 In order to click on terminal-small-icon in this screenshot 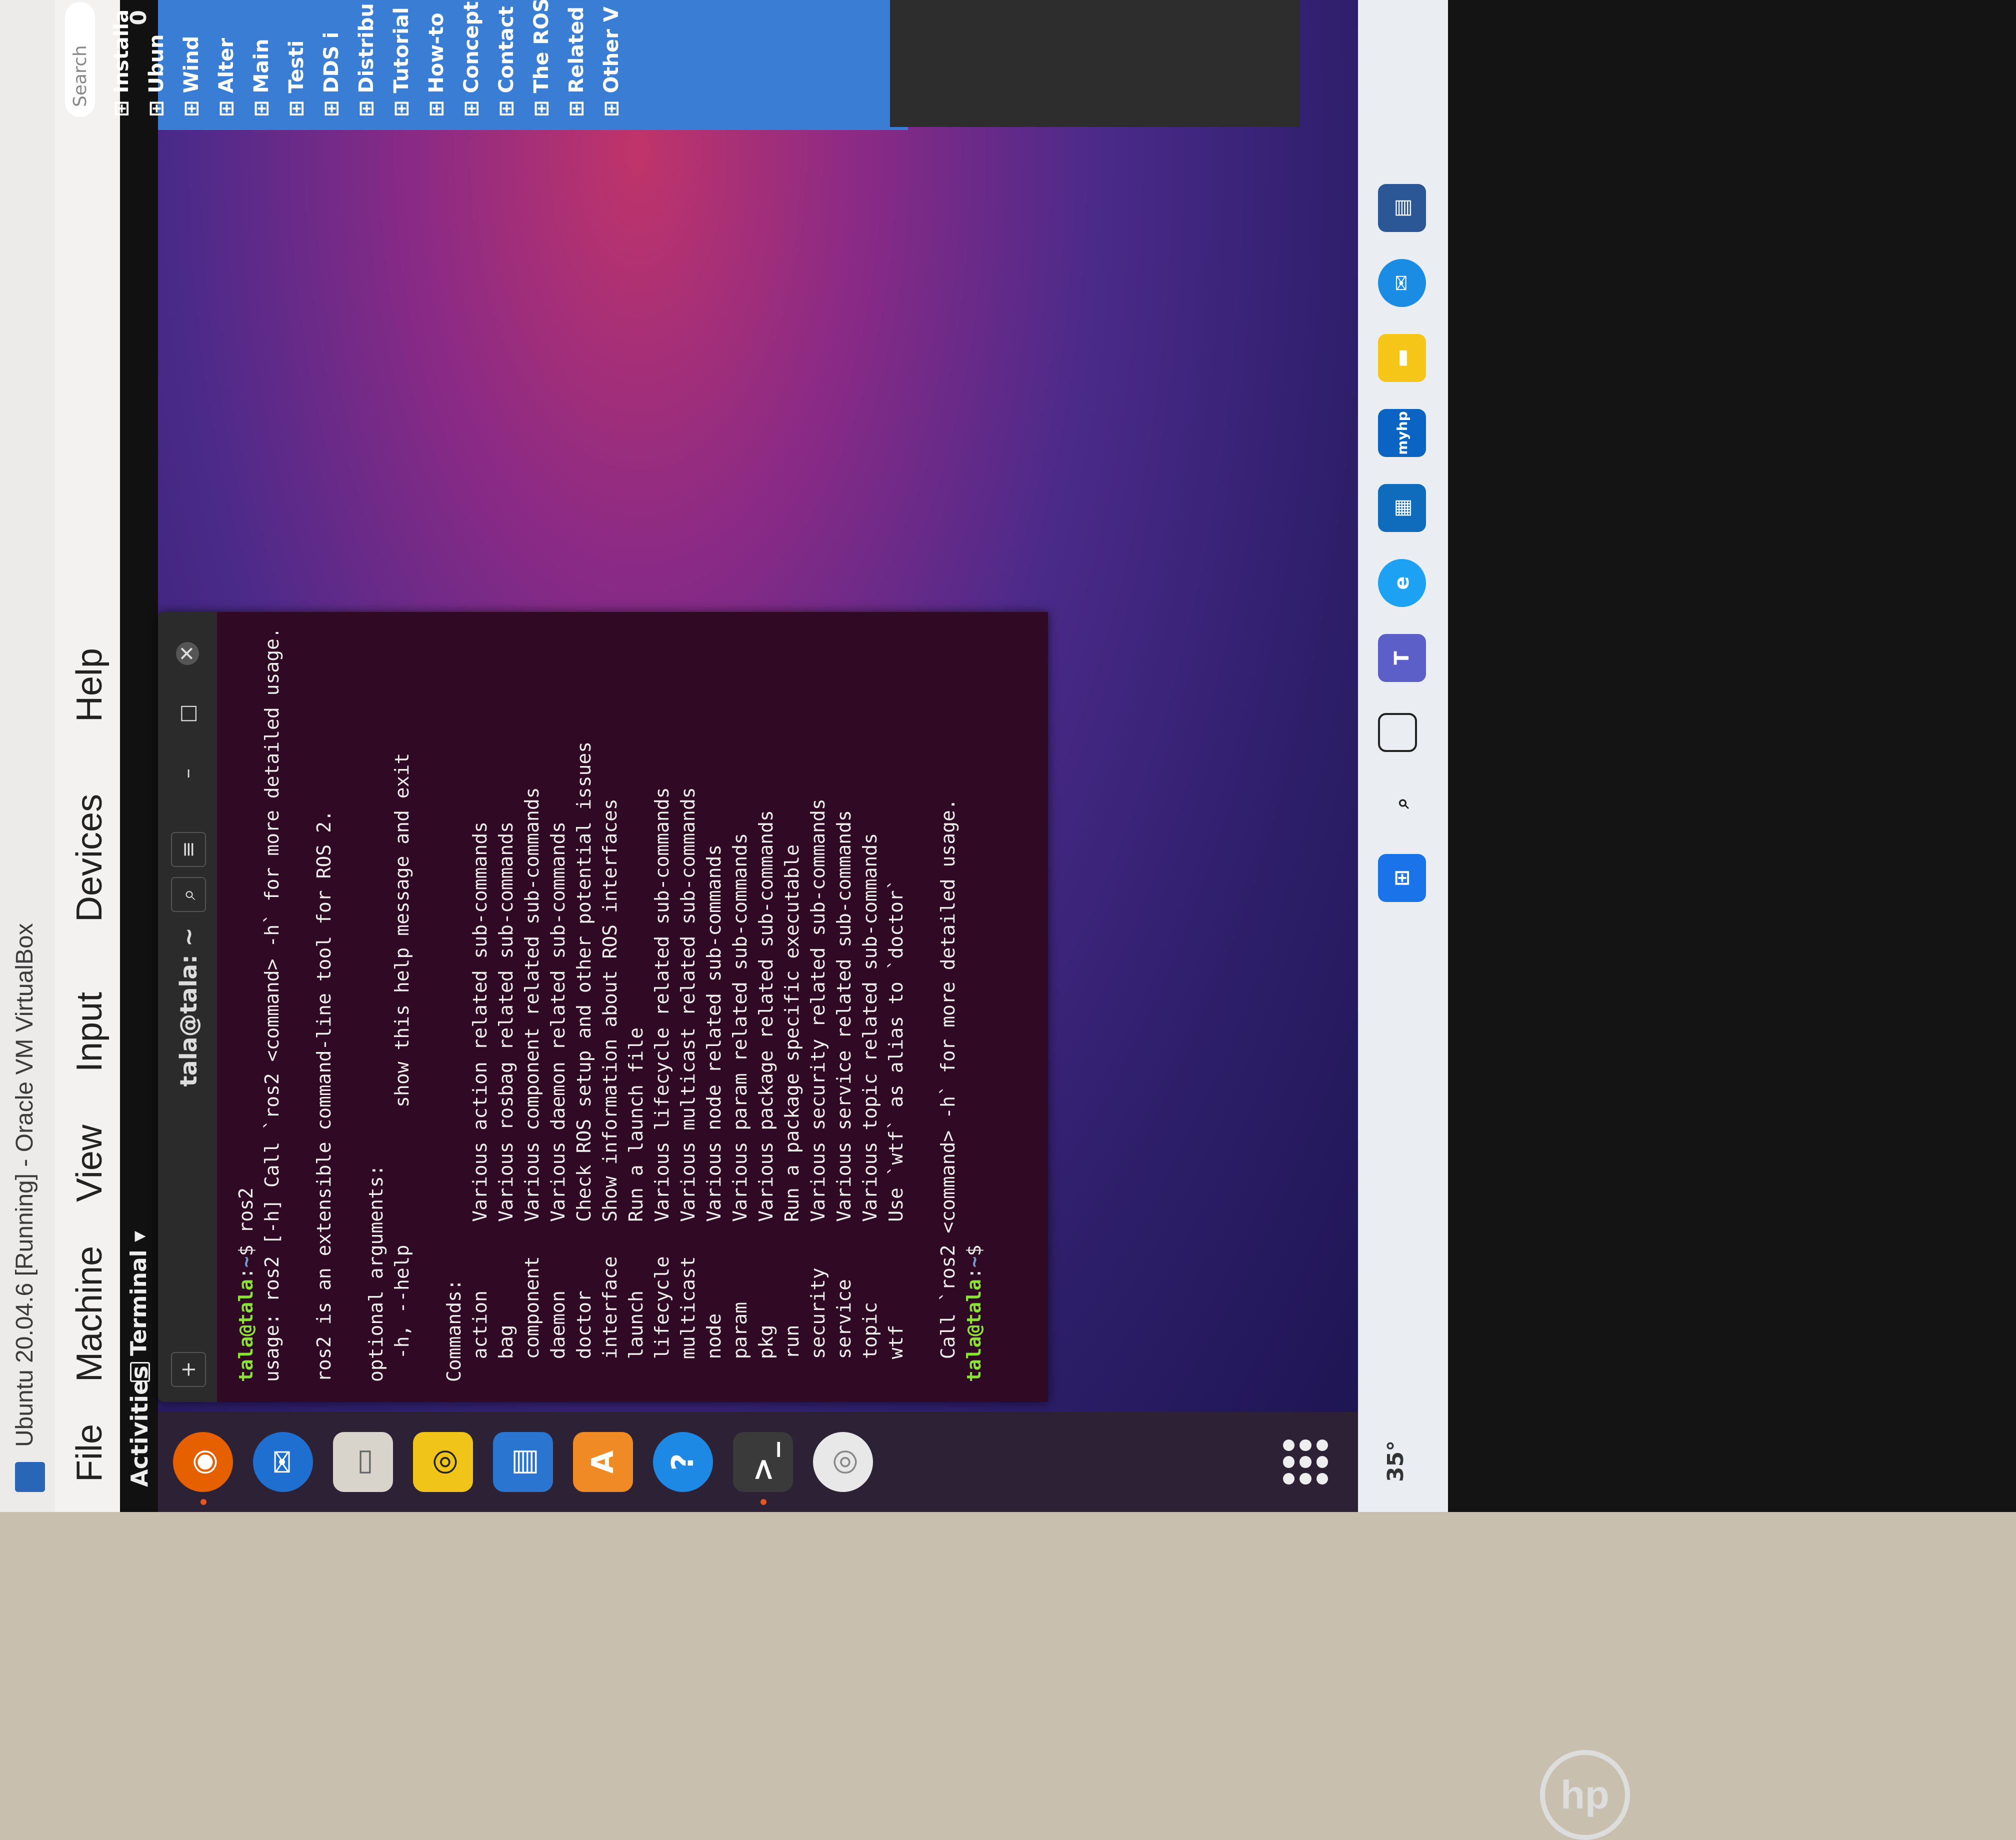, I will do `click(140, 1372)`.